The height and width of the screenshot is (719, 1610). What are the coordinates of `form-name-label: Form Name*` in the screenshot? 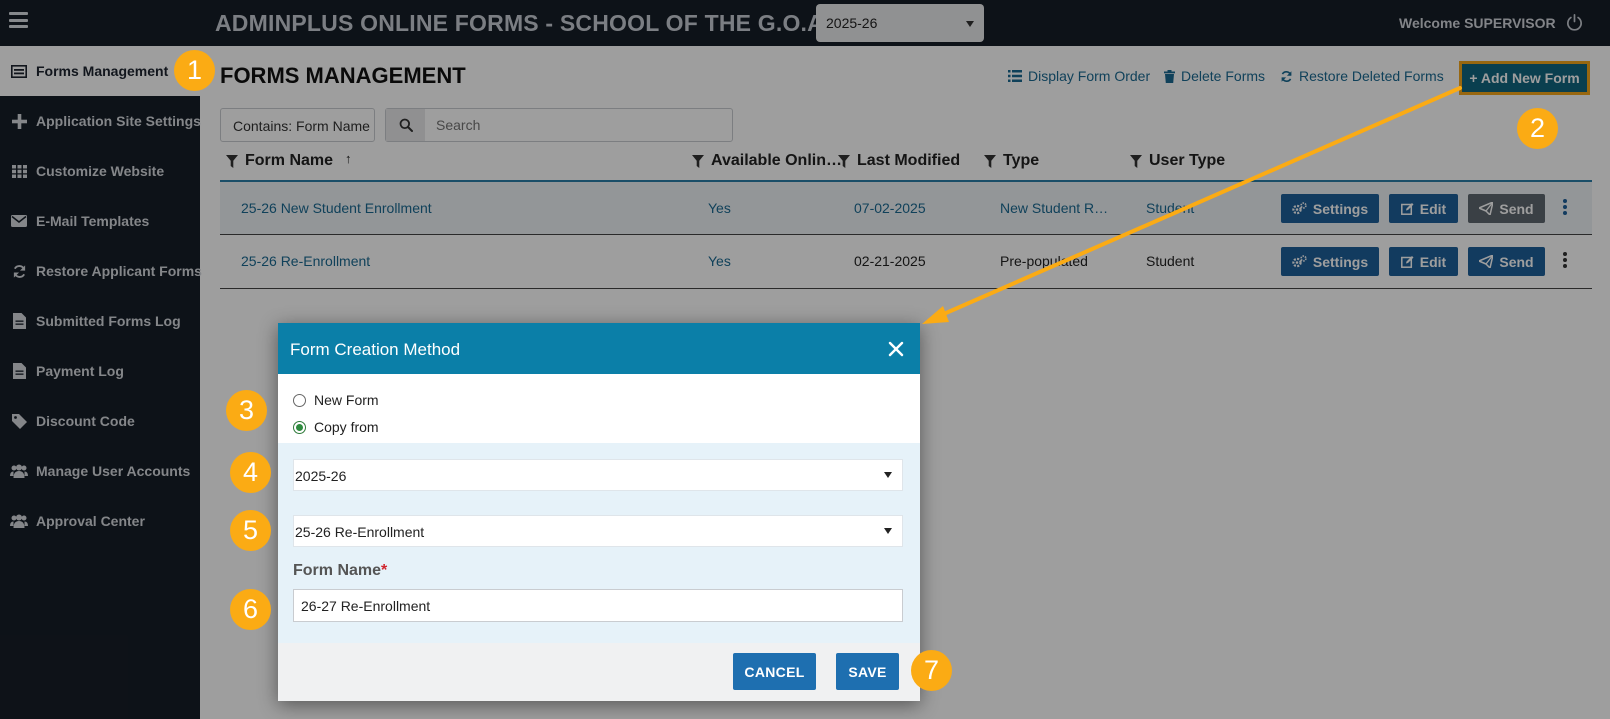 It's located at (340, 571).